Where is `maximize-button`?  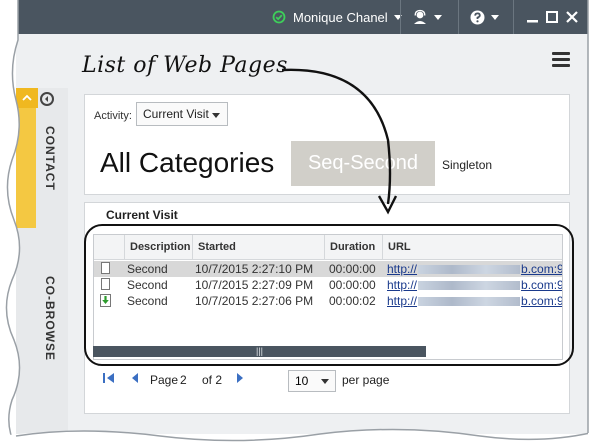
maximize-button is located at coordinates (552, 17).